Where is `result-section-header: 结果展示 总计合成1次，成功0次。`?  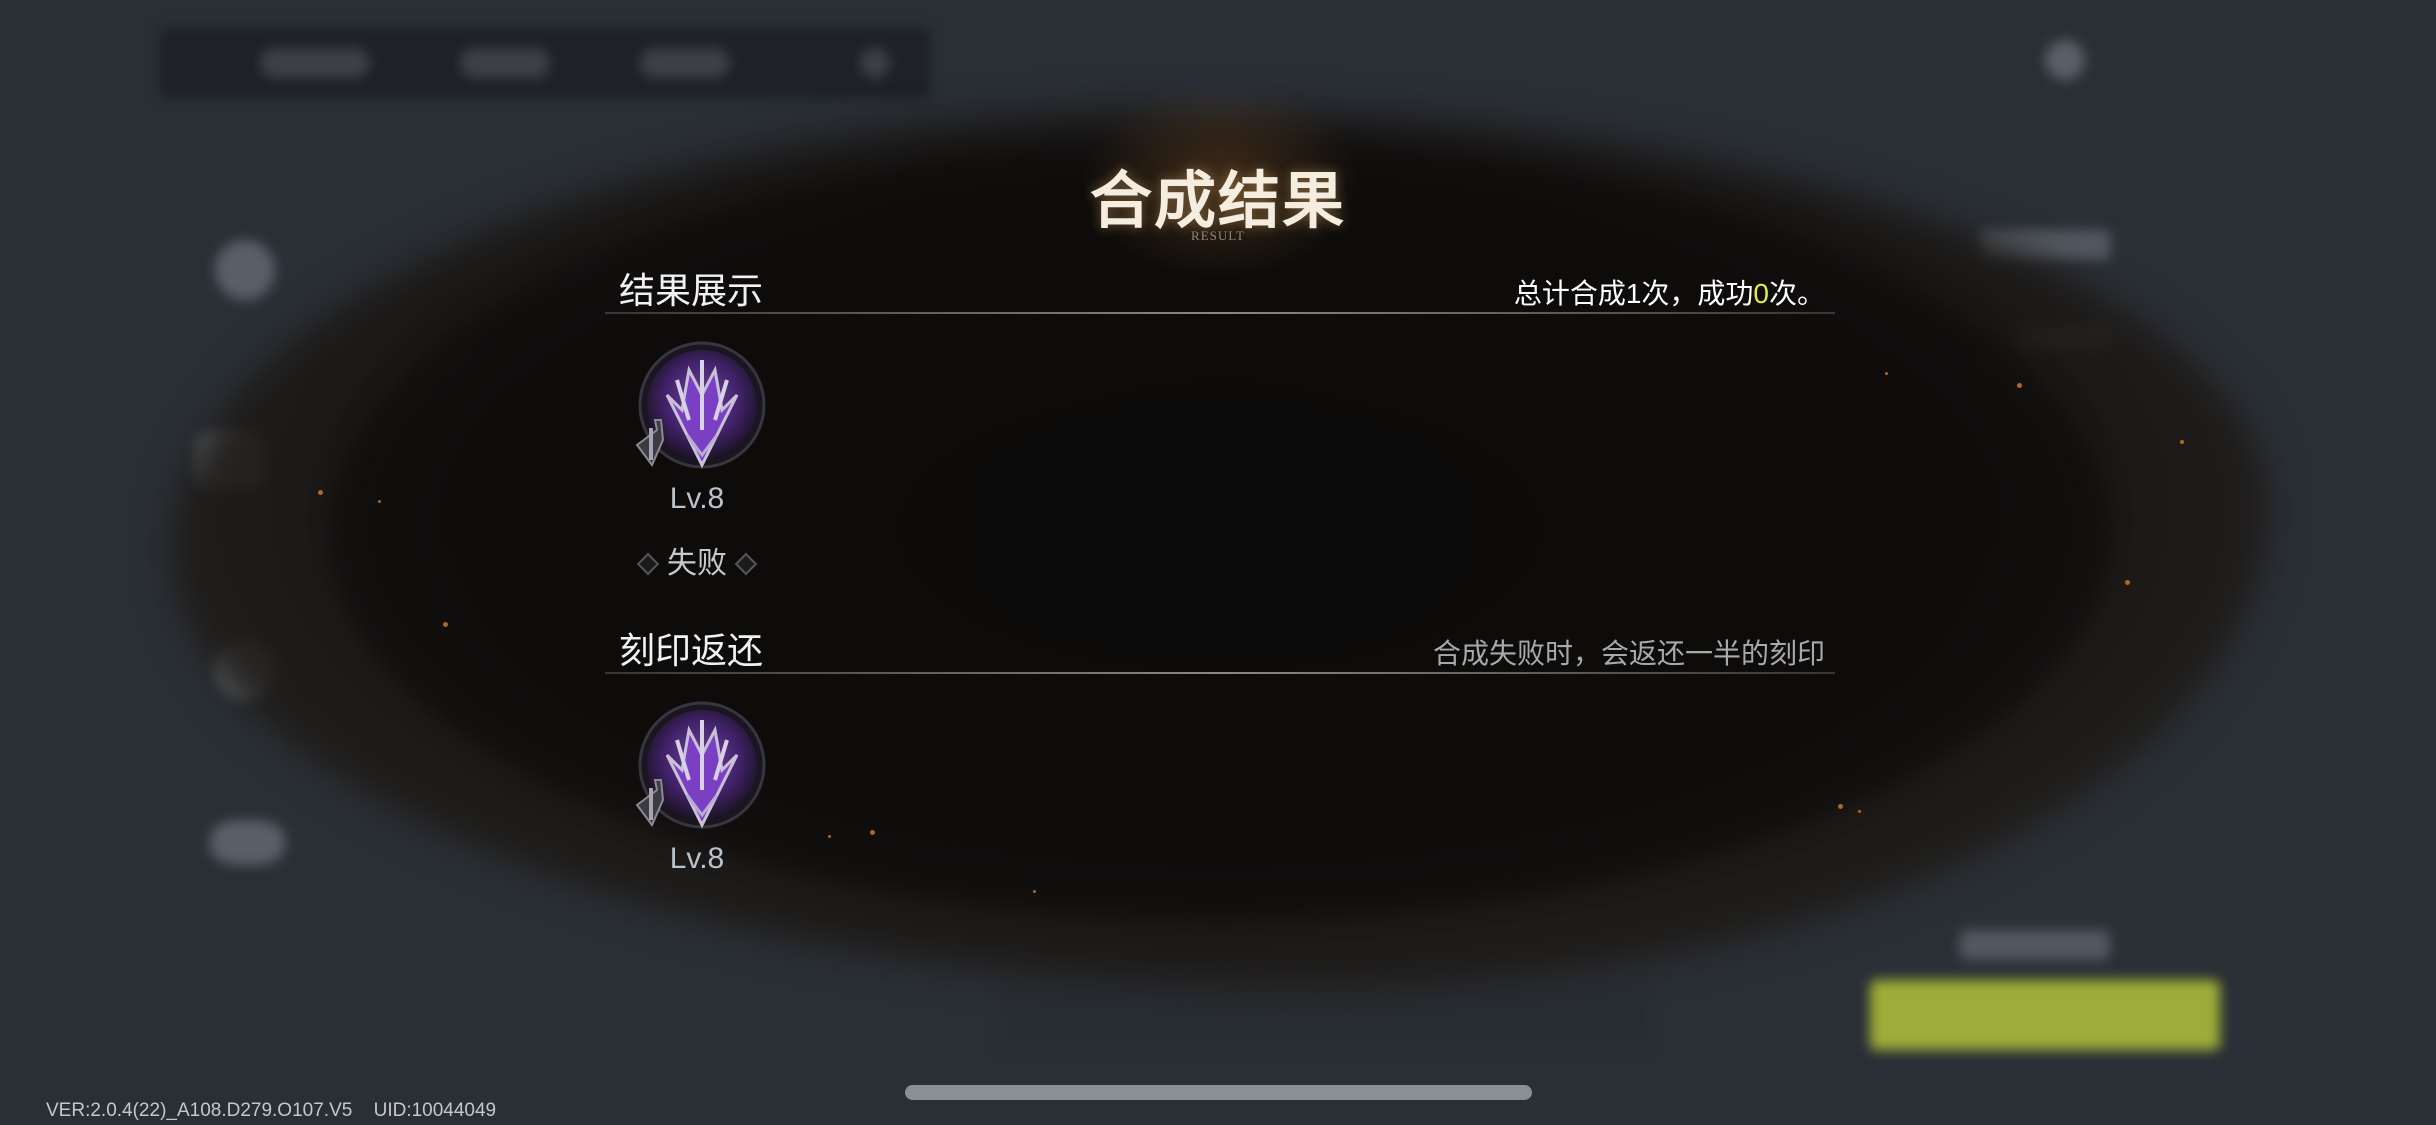 result-section-header: 结果展示 总计合成1次，成功0次。 is located at coordinates (1220, 288).